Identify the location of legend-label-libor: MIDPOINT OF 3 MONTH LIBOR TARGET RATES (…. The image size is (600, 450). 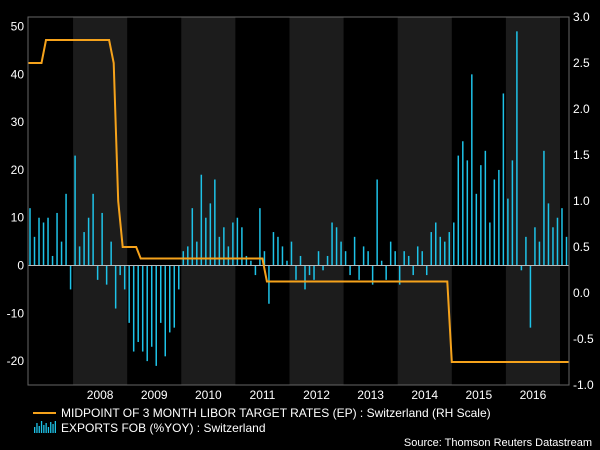
(276, 413).